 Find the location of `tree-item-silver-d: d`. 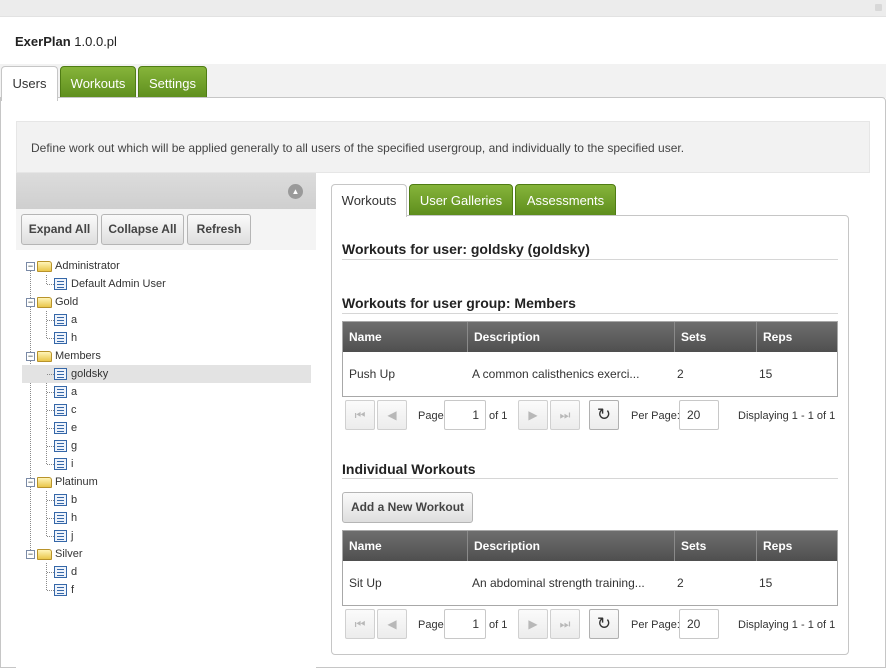

tree-item-silver-d: d is located at coordinates (166, 572).